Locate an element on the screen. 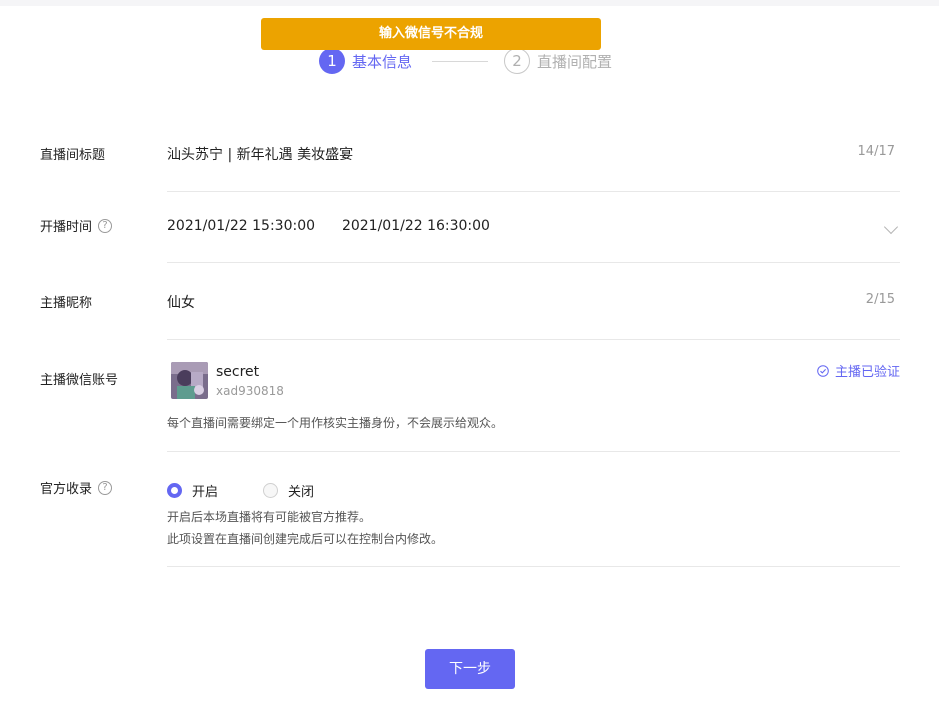 The height and width of the screenshot is (709, 939). title-label: 直播间标题 is located at coordinates (72, 153).